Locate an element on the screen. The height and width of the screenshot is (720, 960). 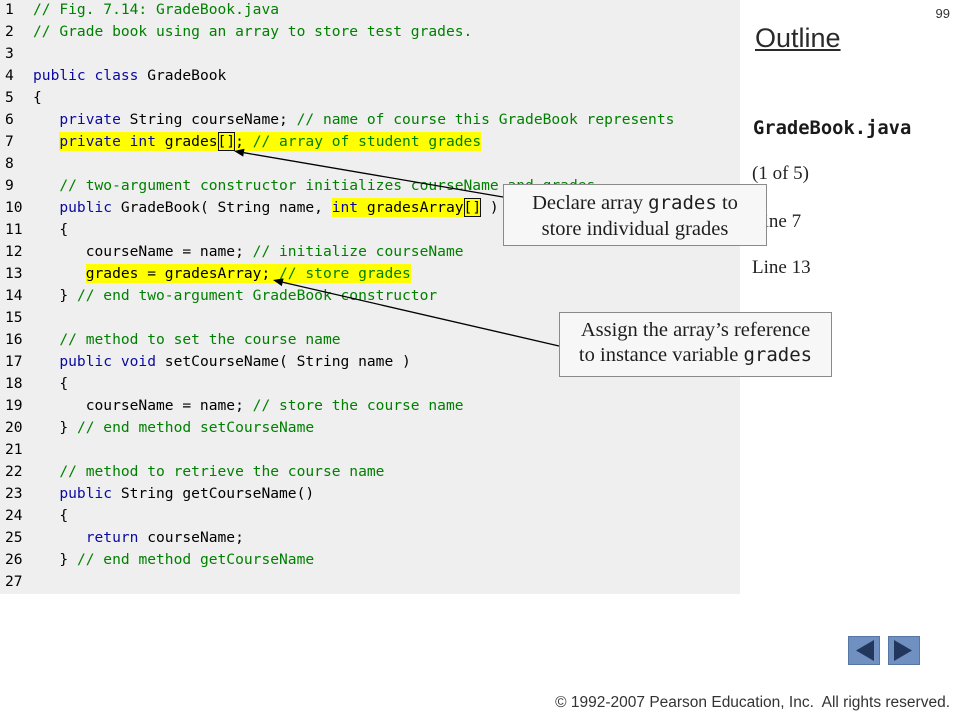
code-token: grades is located at coordinates (187, 141).